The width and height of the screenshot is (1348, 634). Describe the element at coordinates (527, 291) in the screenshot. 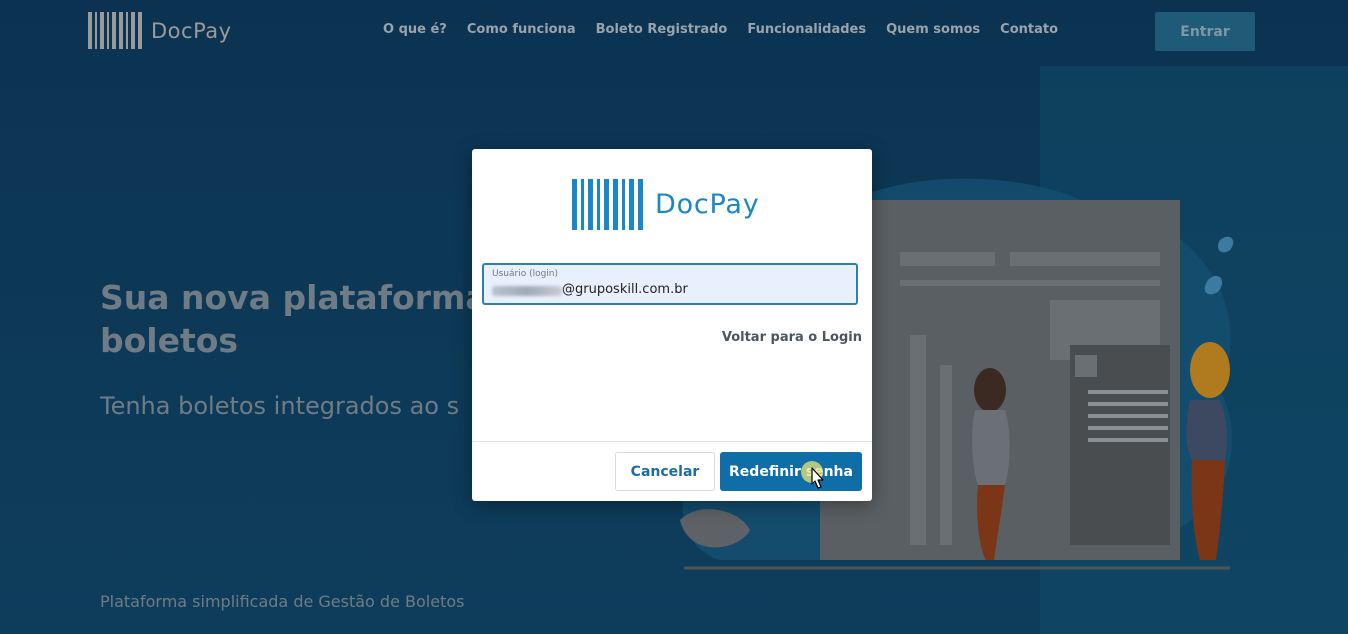

I see `redacted-username` at that location.